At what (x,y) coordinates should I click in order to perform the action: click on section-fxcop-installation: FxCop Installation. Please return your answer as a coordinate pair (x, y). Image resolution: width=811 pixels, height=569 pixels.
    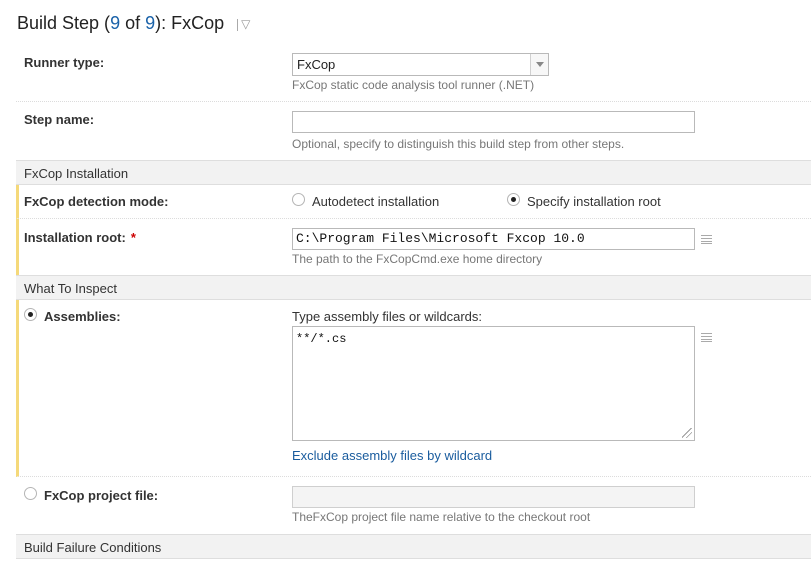
    Looking at the image, I should click on (413, 172).